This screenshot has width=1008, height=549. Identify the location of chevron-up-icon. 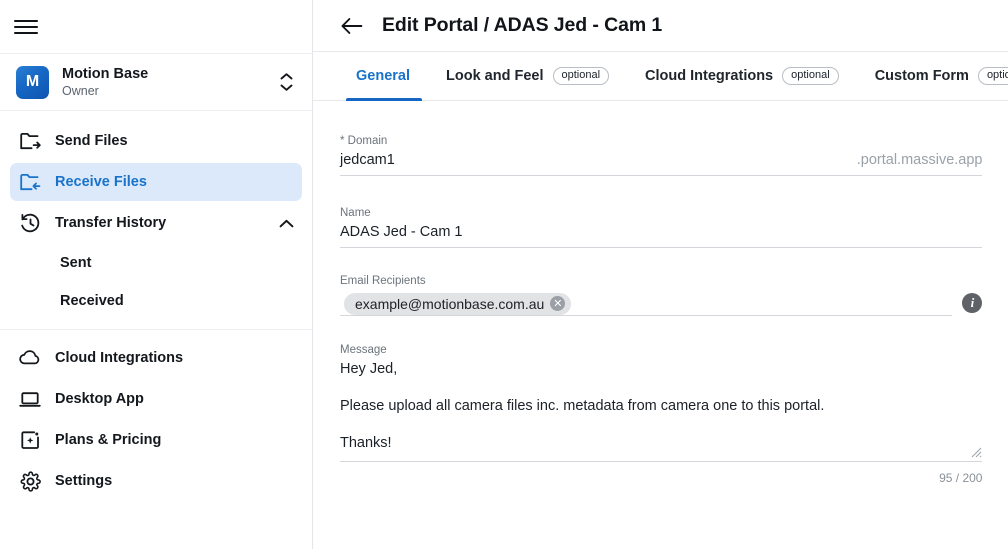
(286, 223).